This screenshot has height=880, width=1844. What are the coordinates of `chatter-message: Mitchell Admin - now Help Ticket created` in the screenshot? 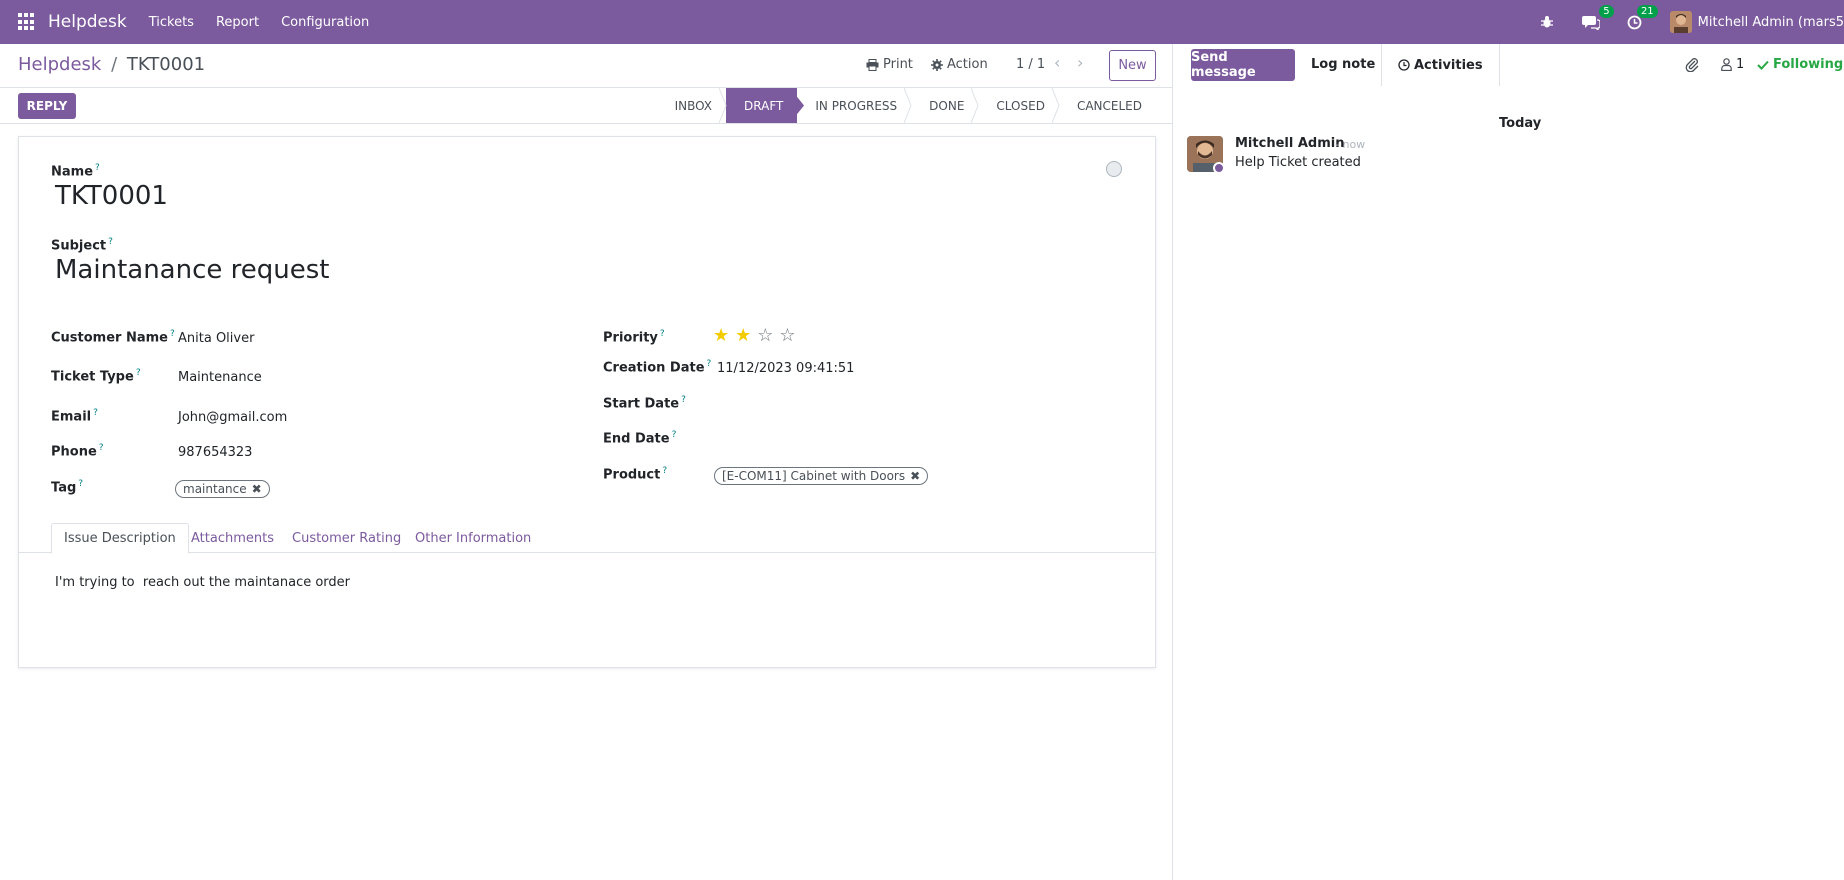 It's located at (1507, 161).